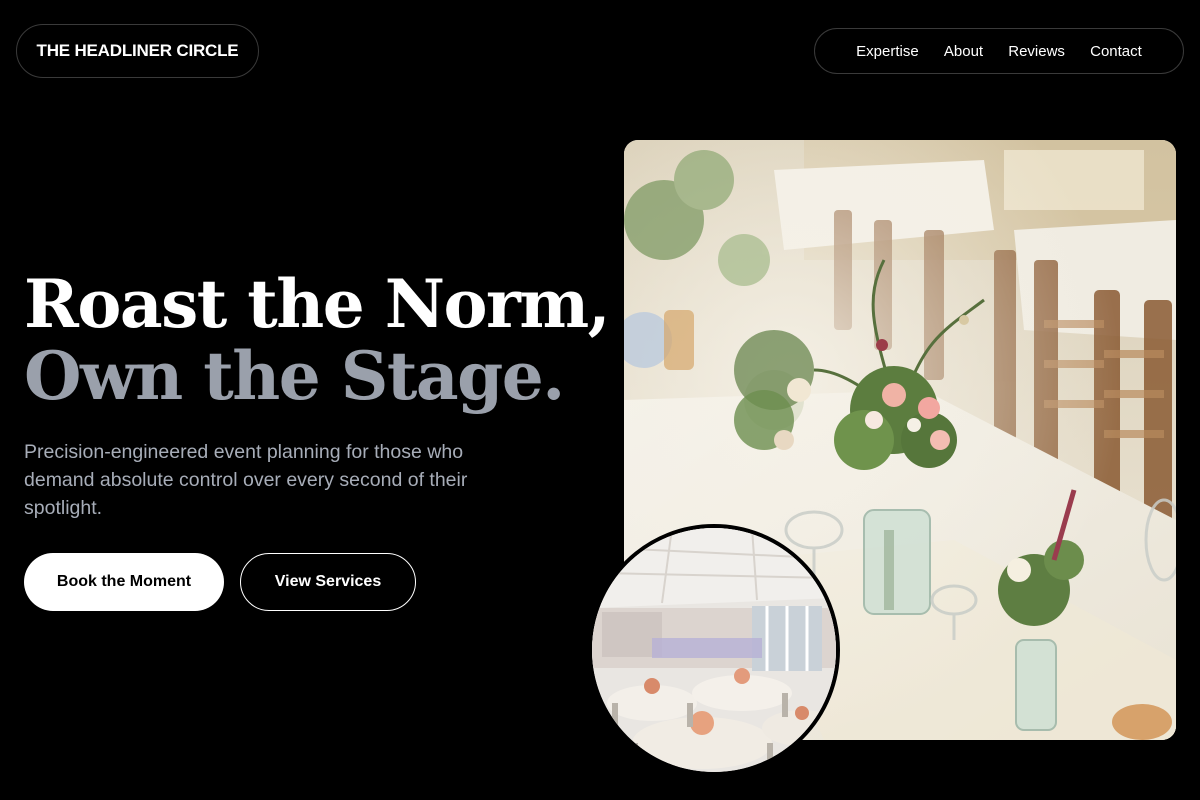 The height and width of the screenshot is (800, 1200). I want to click on headline-line-2: Own the Stage., so click(294, 376).